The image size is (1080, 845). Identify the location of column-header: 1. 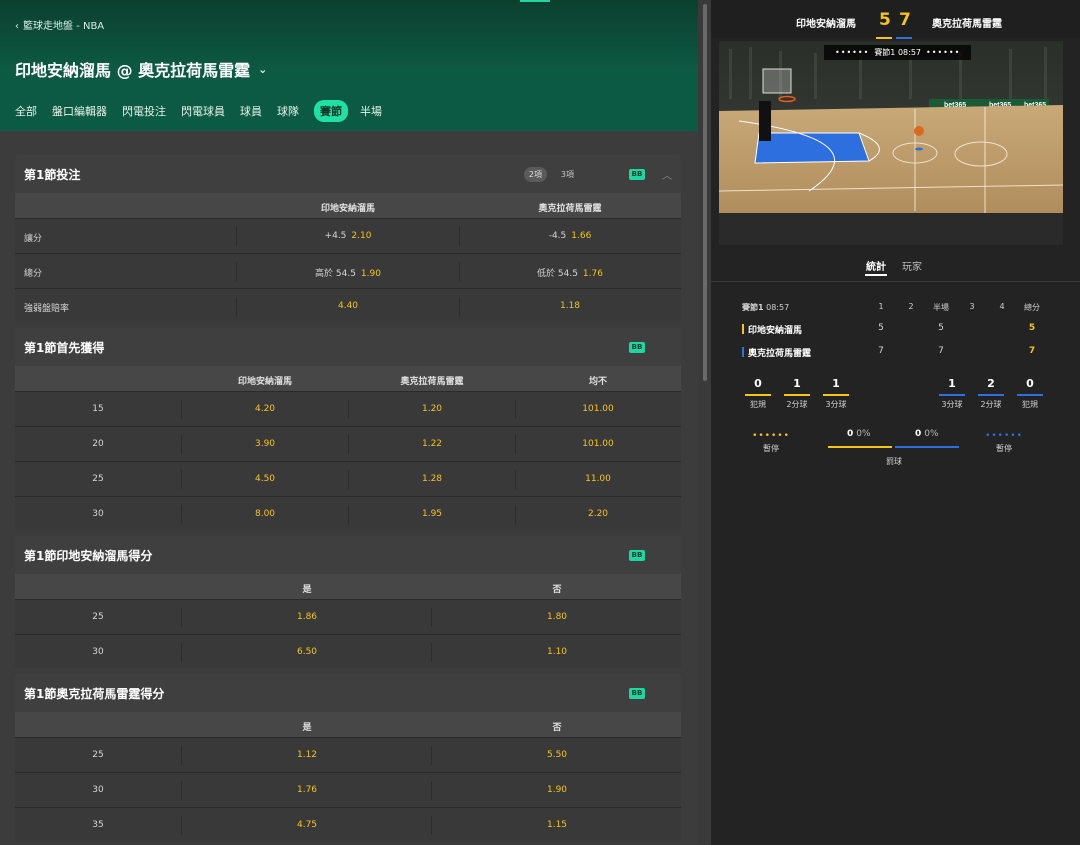
(881, 306).